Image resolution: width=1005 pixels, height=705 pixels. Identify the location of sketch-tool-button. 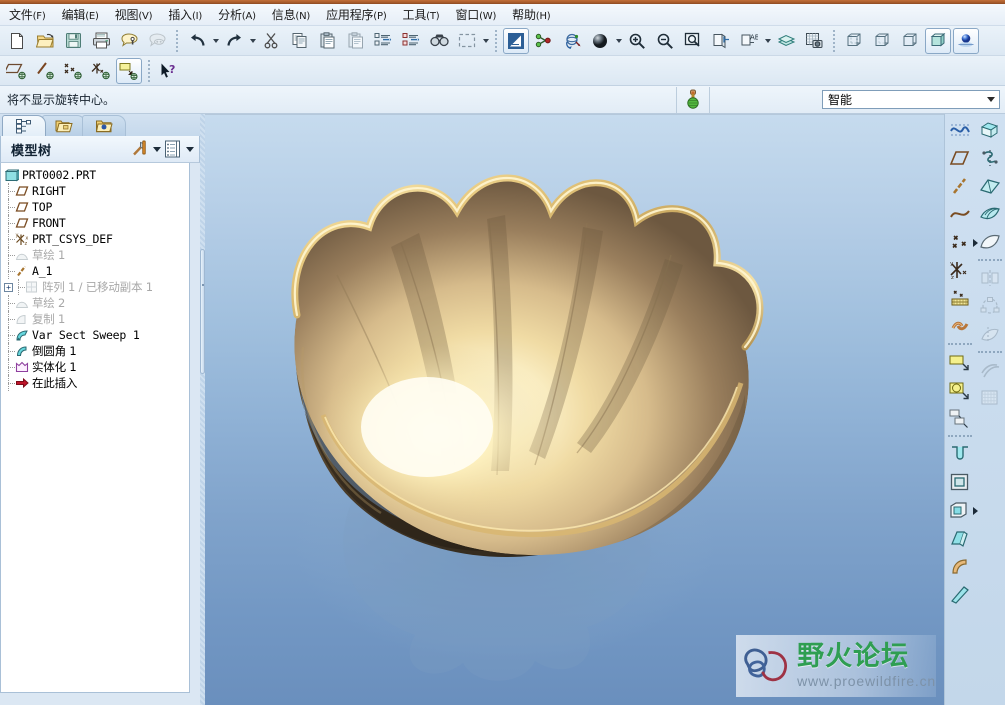
(960, 130).